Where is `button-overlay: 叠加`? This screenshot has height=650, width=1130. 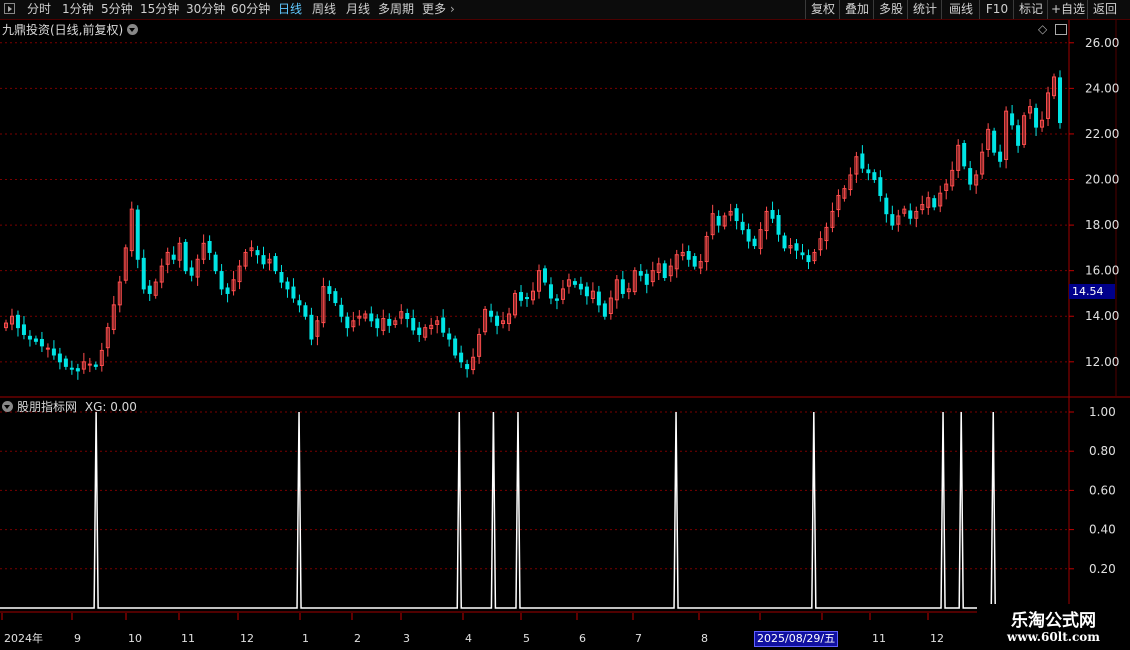
button-overlay: 叠加 is located at coordinates (856, 9).